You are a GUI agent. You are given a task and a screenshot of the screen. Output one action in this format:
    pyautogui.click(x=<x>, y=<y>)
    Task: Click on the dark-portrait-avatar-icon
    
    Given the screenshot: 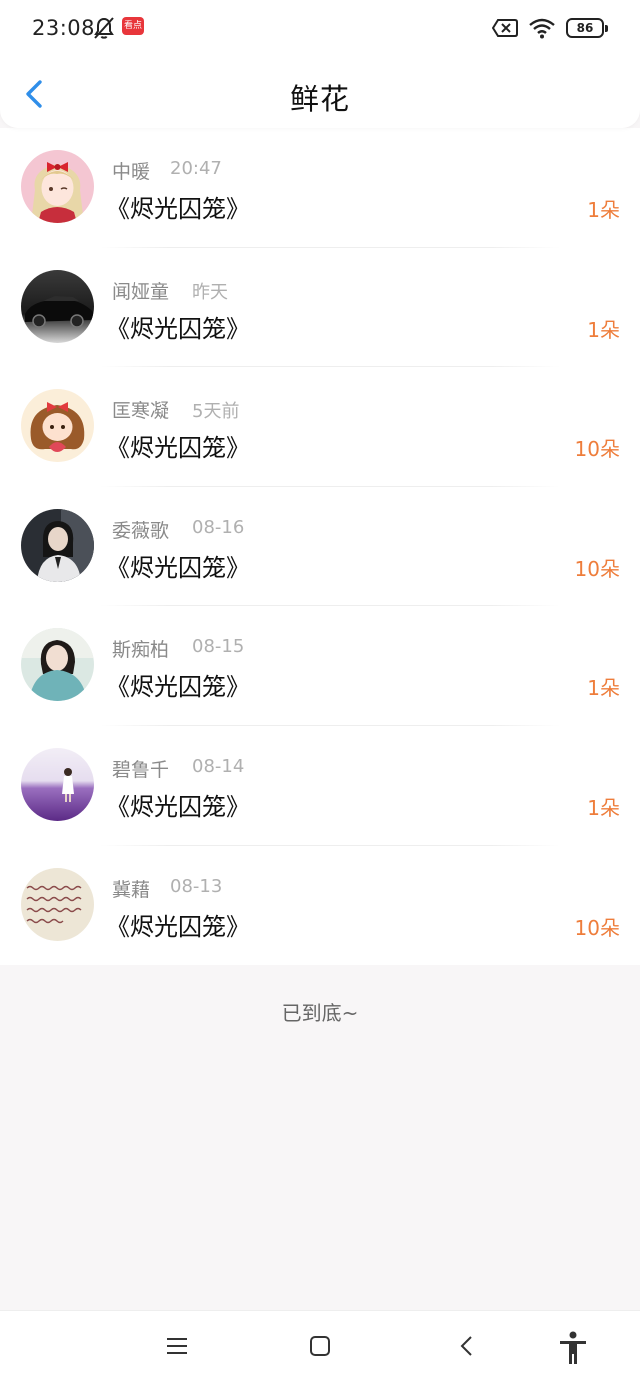 What is the action you would take?
    pyautogui.click(x=57, y=545)
    